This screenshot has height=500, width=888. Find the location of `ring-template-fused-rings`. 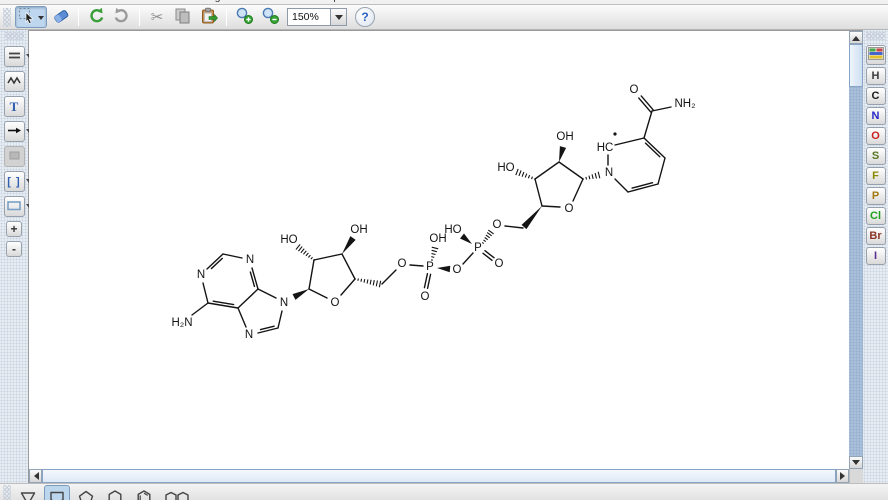

ring-template-fused-rings is located at coordinates (177, 492).